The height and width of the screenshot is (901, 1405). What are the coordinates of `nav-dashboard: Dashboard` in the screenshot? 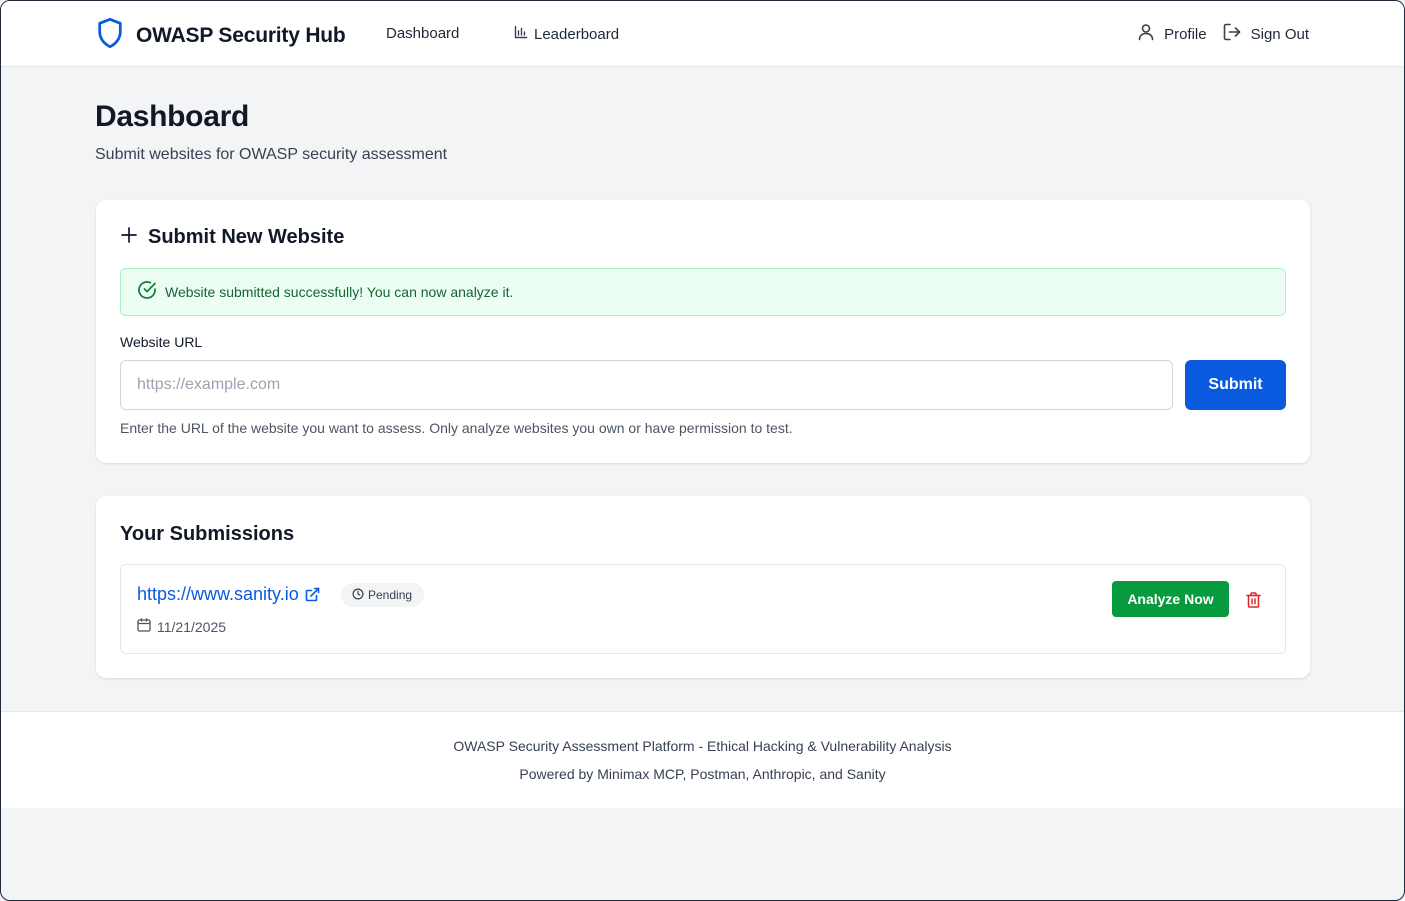 It's located at (422, 33).